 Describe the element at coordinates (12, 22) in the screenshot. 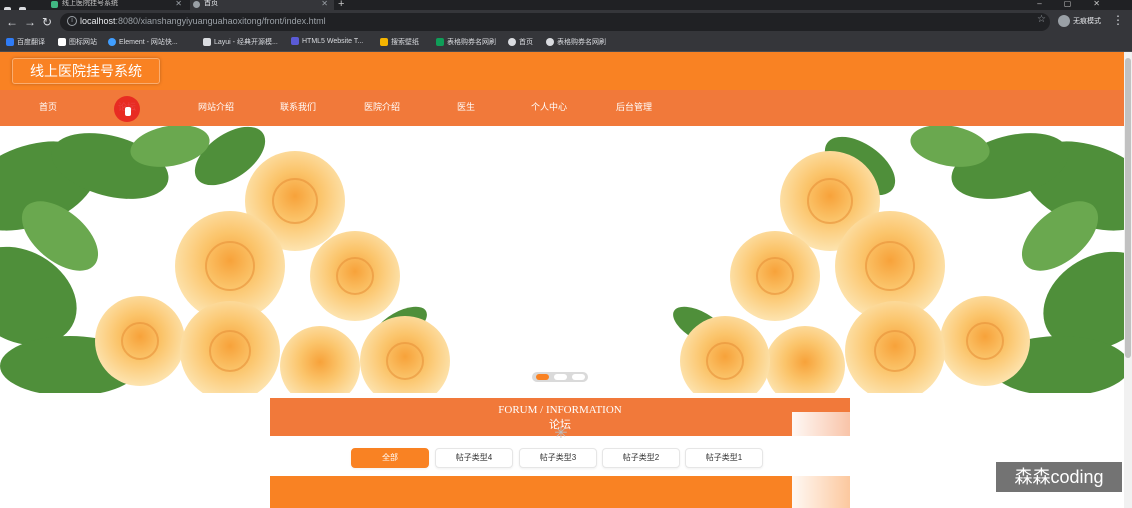

I see `back-icon: ←` at that location.